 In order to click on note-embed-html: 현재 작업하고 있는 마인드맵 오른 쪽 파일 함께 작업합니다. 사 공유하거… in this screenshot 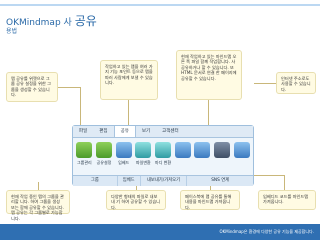, I will do `click(209, 75)`.